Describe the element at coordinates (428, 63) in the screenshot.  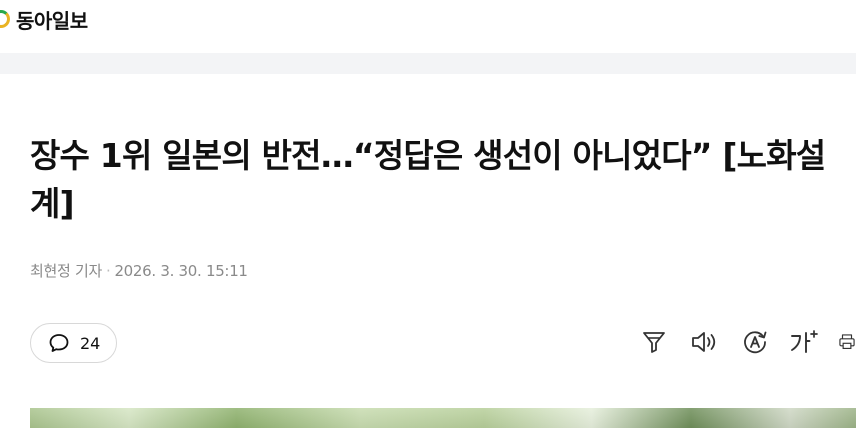
I see `header-divider-band` at that location.